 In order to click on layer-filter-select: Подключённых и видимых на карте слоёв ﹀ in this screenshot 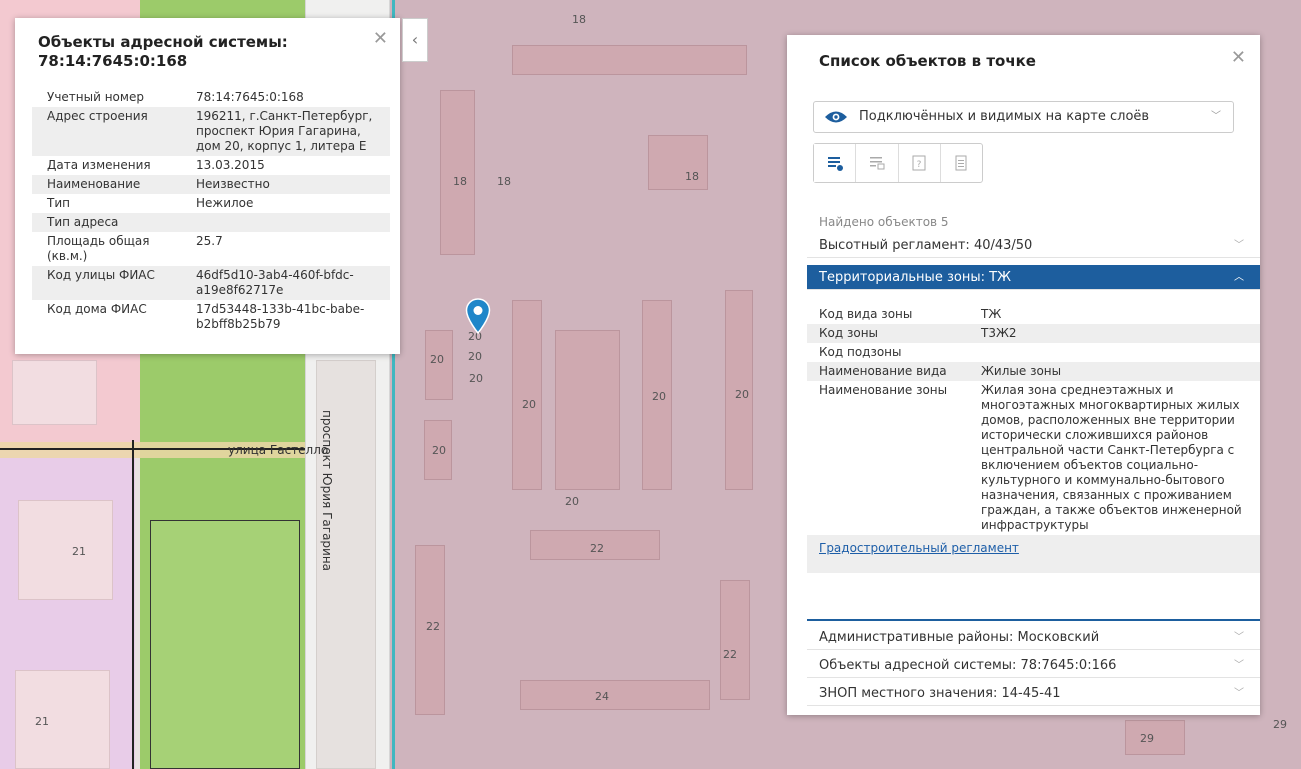, I will do `click(1023, 117)`.